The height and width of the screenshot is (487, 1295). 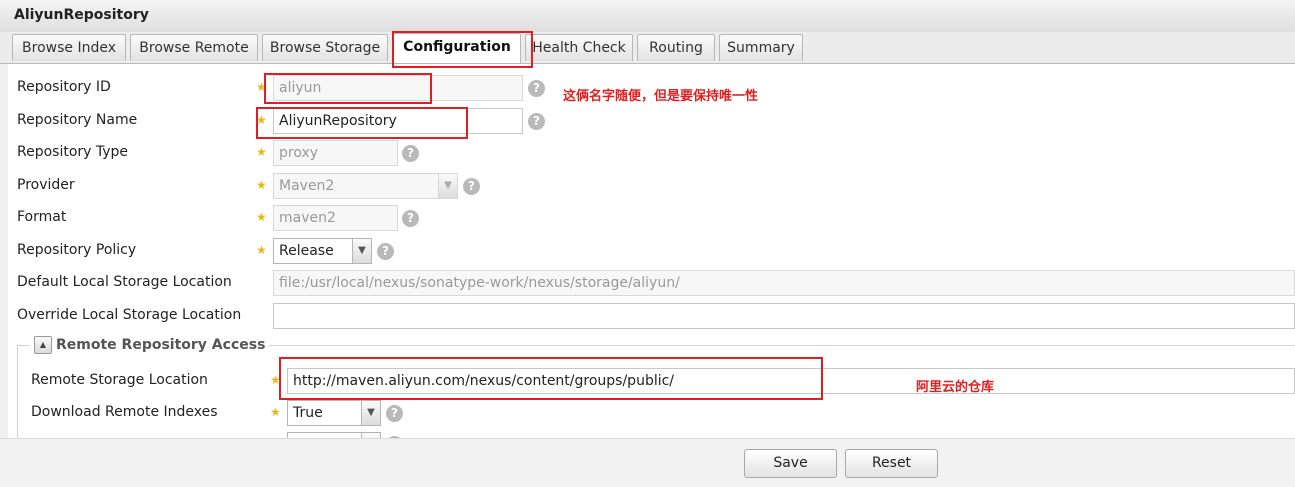 What do you see at coordinates (124, 412) in the screenshot?
I see `download-indexes-label: Download Remote Indexes` at bounding box center [124, 412].